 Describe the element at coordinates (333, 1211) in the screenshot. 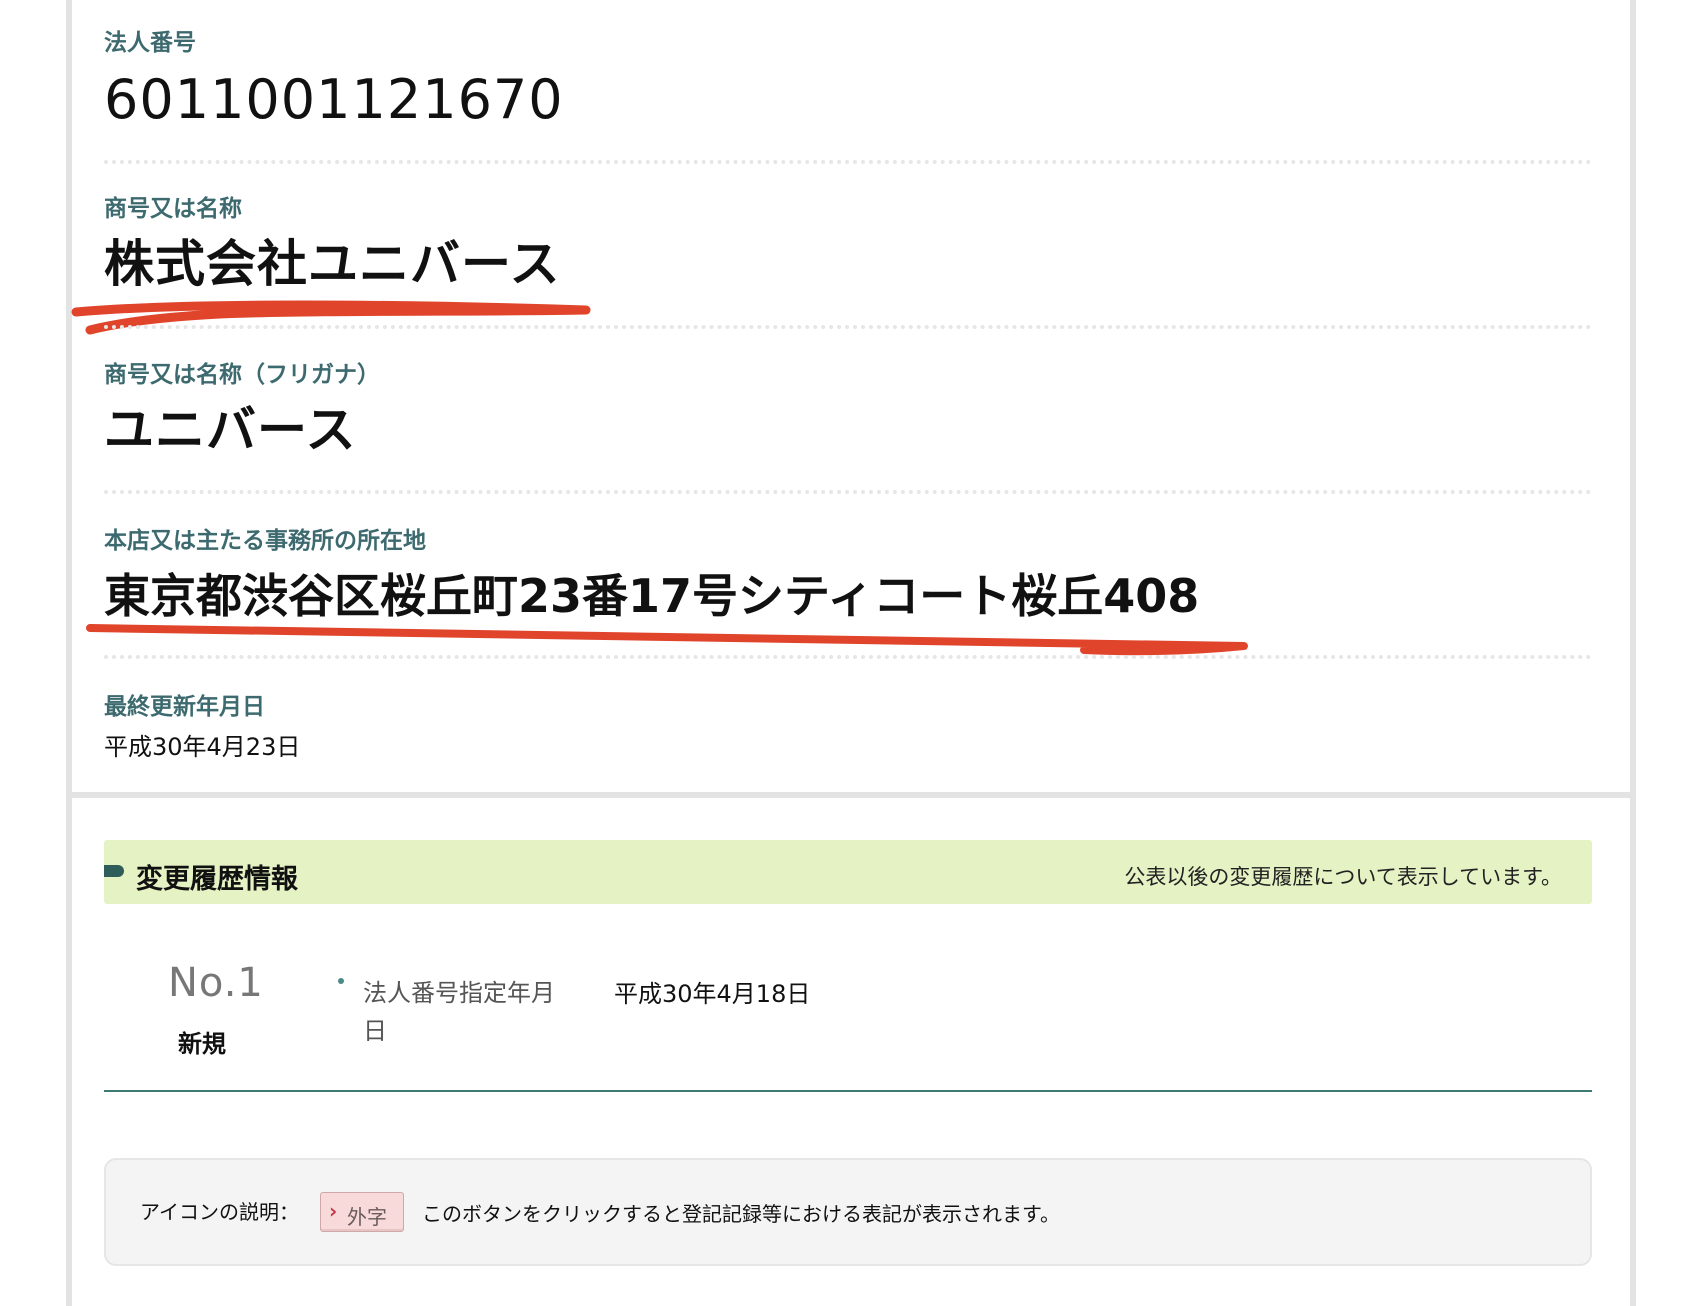

I see `chevron-right-icon: ›` at that location.